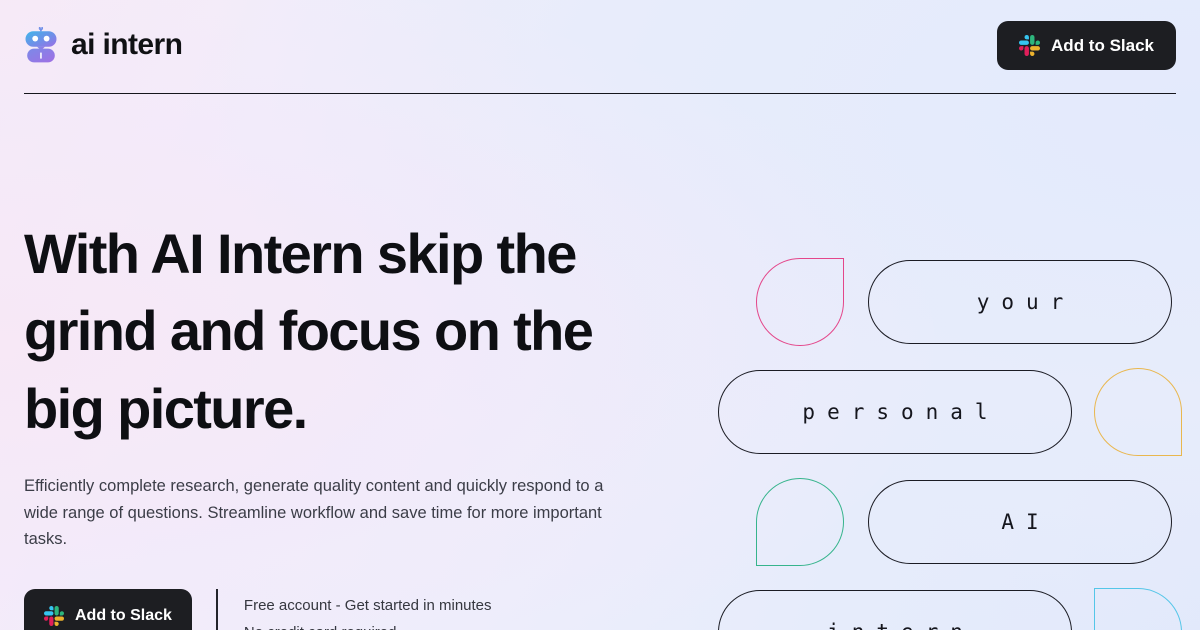 The image size is (1200, 630). I want to click on add-to-slack-button-hero: Add to Slack, so click(108, 609).